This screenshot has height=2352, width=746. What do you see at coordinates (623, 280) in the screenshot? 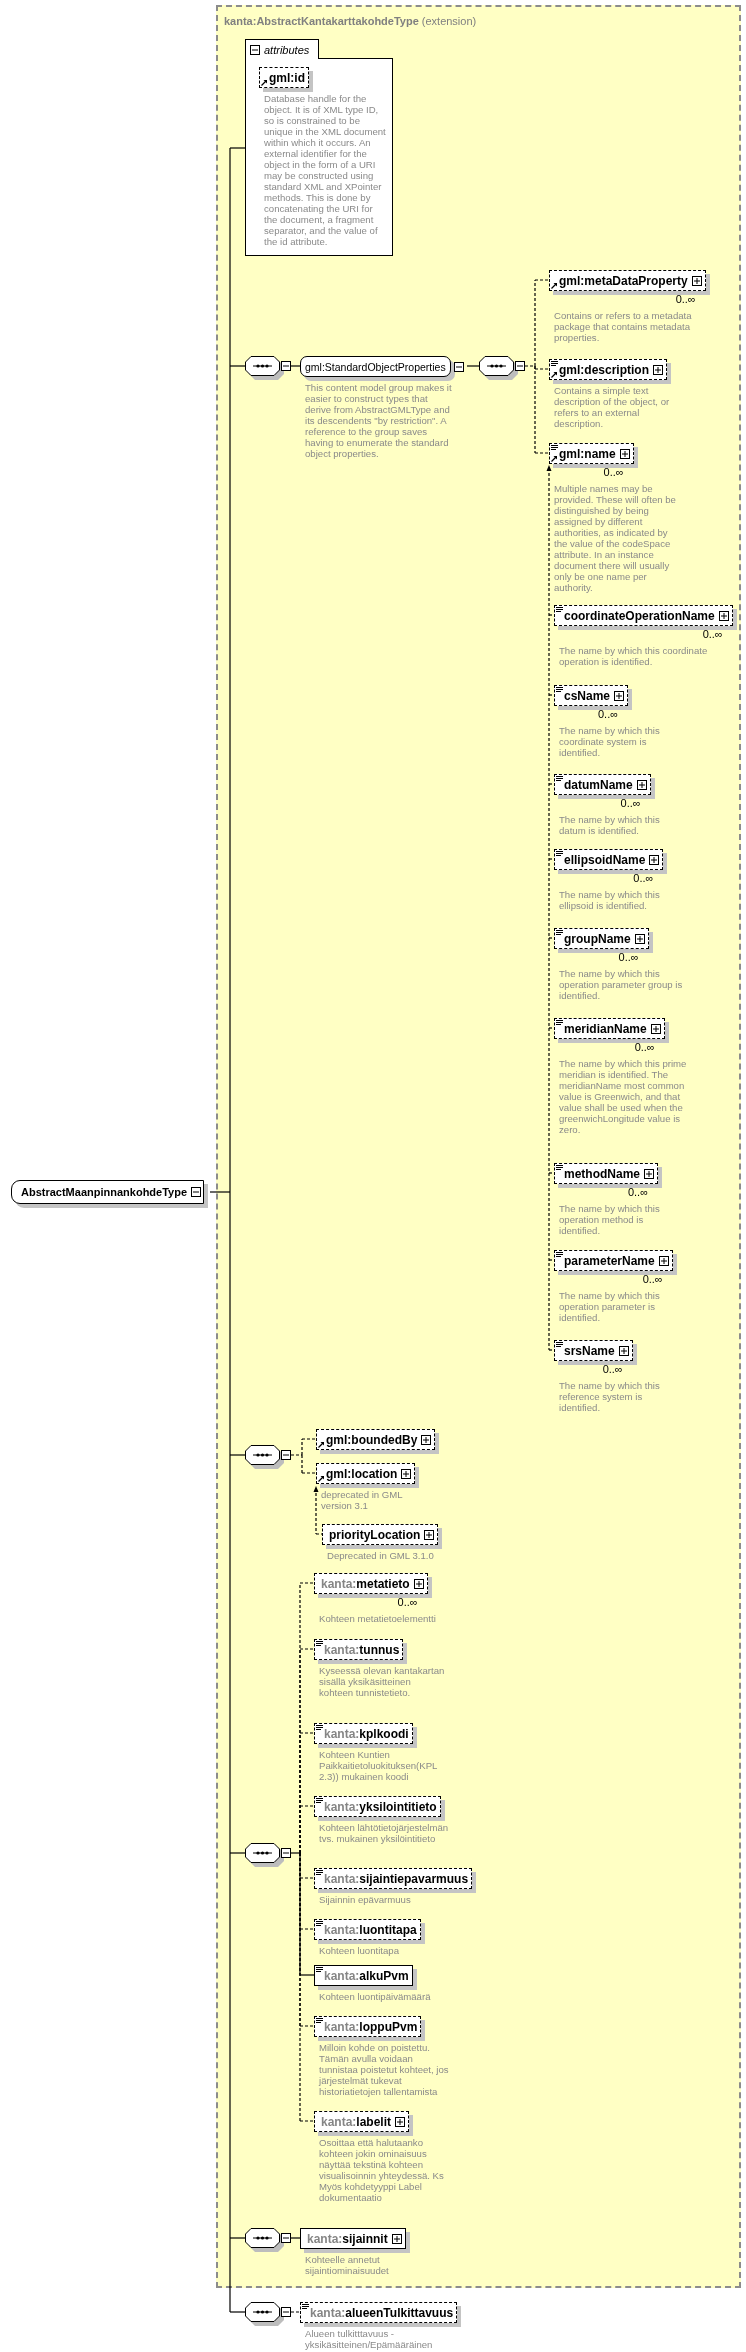
I see `element-name: gml:metaDataProperty` at bounding box center [623, 280].